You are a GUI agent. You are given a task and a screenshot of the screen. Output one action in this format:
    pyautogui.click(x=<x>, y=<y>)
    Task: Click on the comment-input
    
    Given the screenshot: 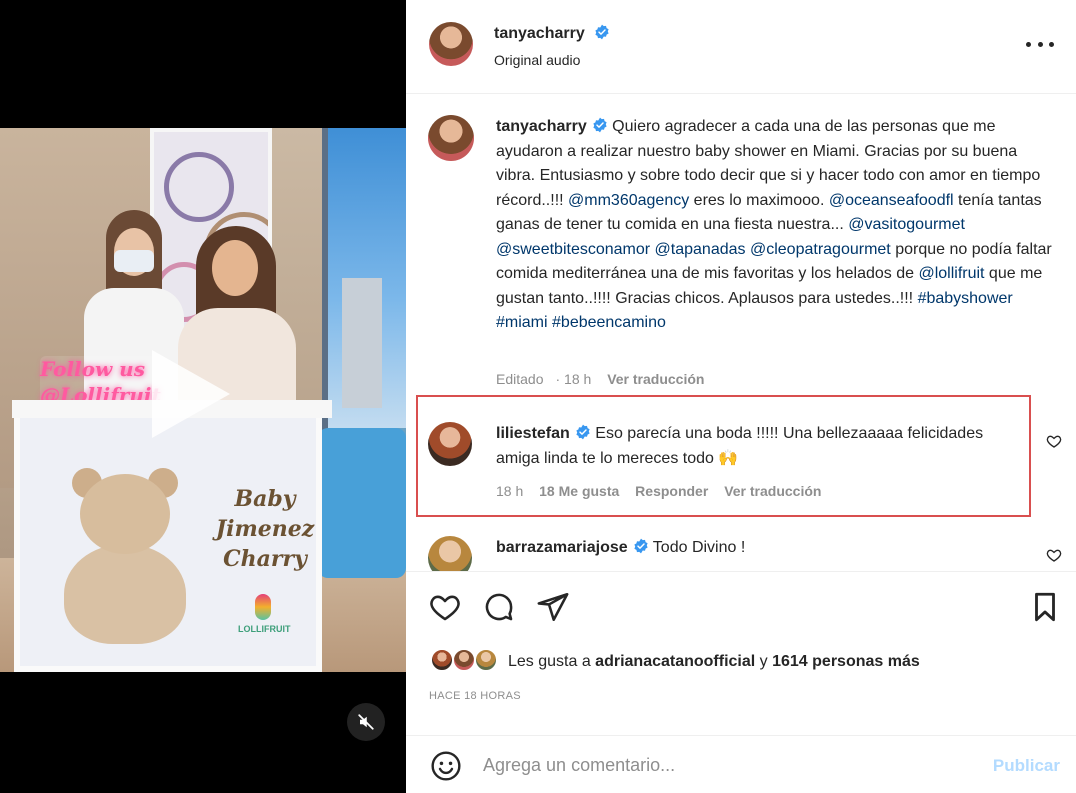 What is the action you would take?
    pyautogui.click(x=723, y=765)
    